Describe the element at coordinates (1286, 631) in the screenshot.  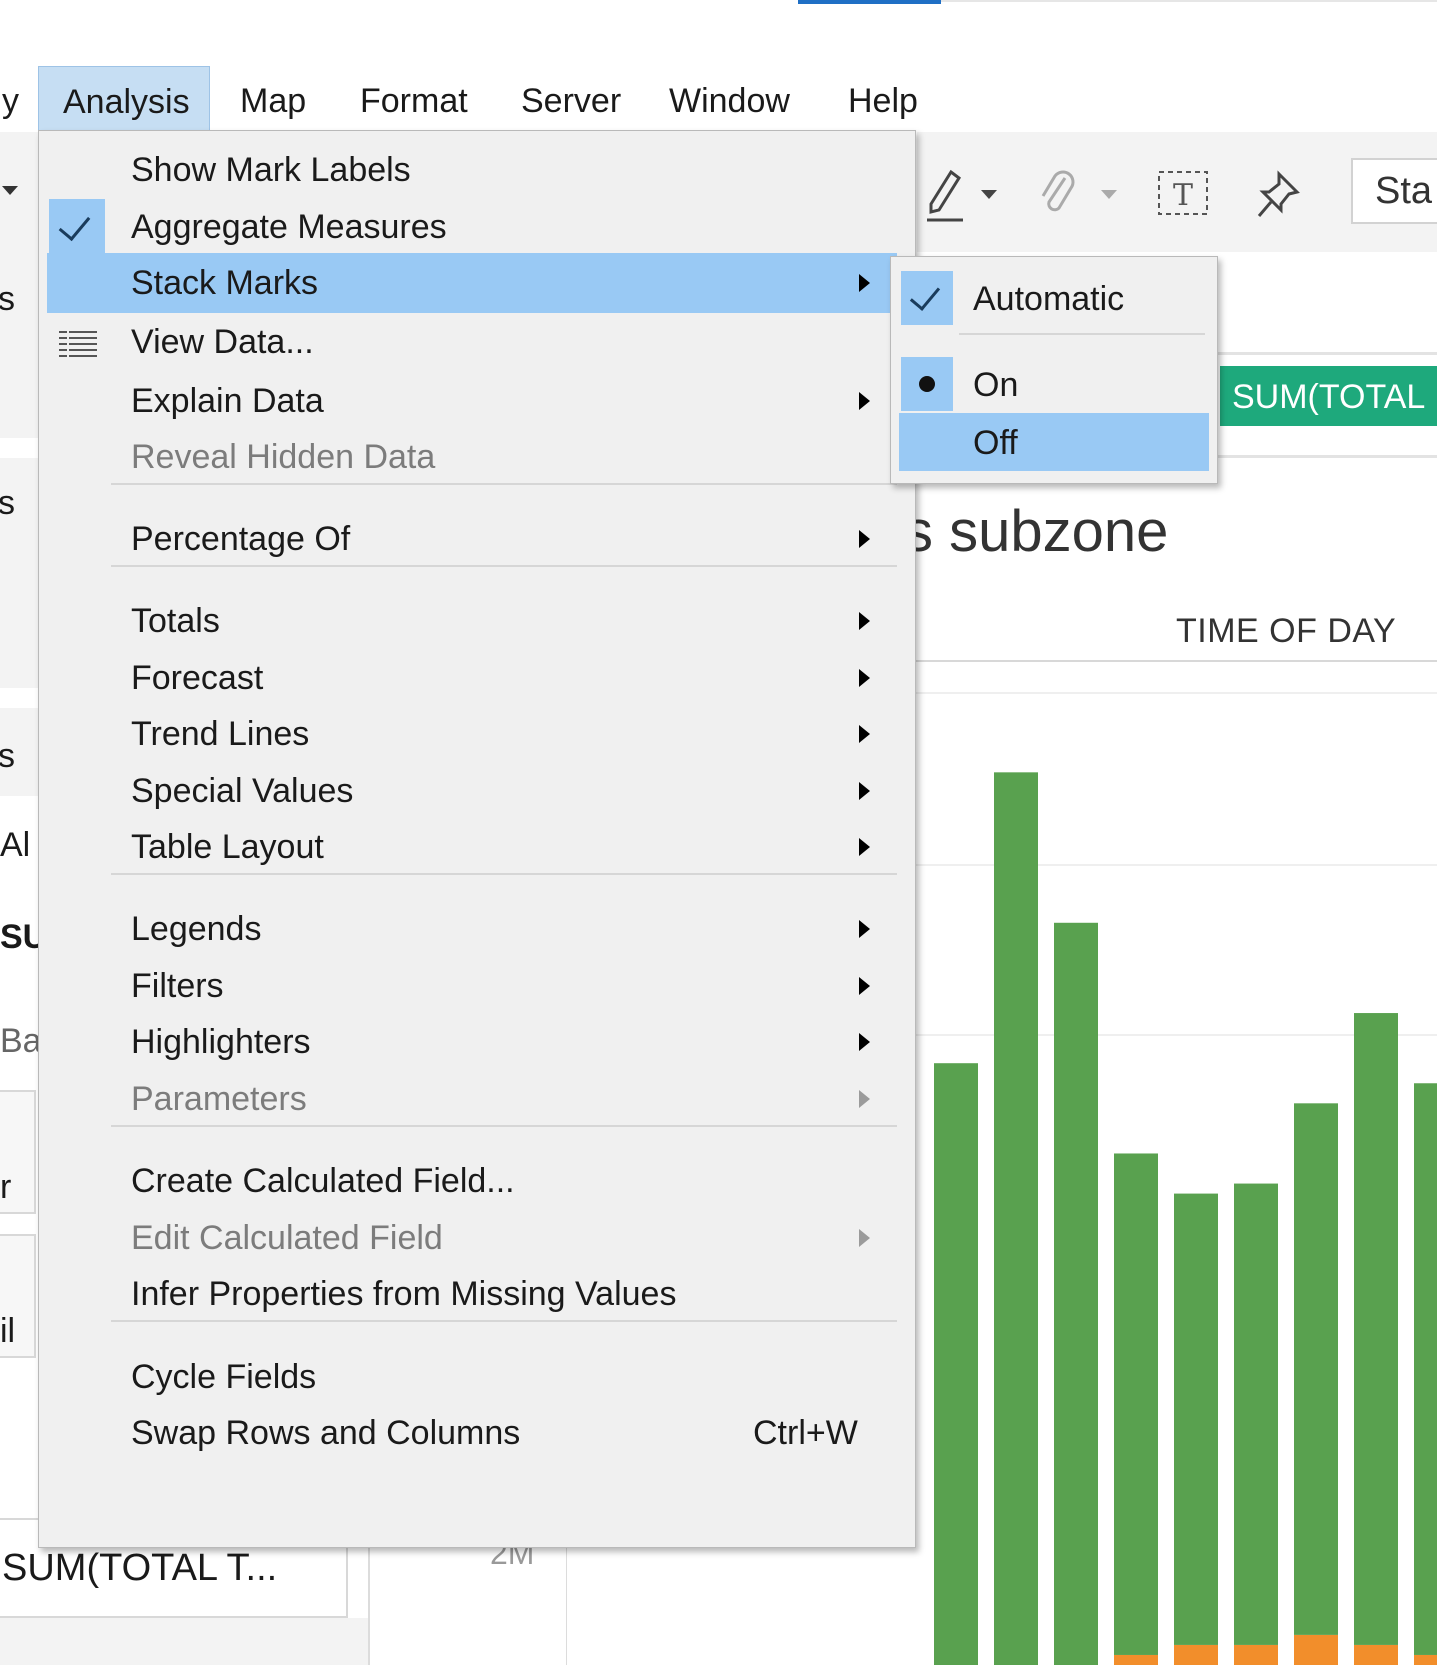
I see `column-header: TIME OF DAY` at that location.